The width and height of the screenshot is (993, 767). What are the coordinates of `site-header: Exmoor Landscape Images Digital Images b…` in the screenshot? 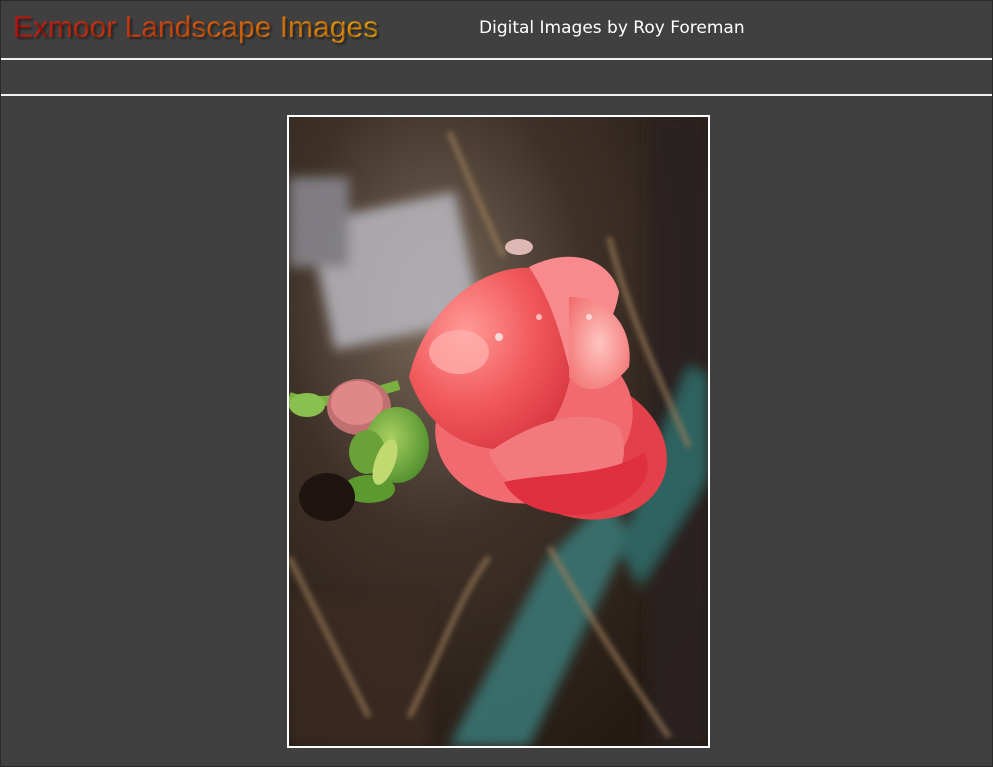 It's located at (496, 30).